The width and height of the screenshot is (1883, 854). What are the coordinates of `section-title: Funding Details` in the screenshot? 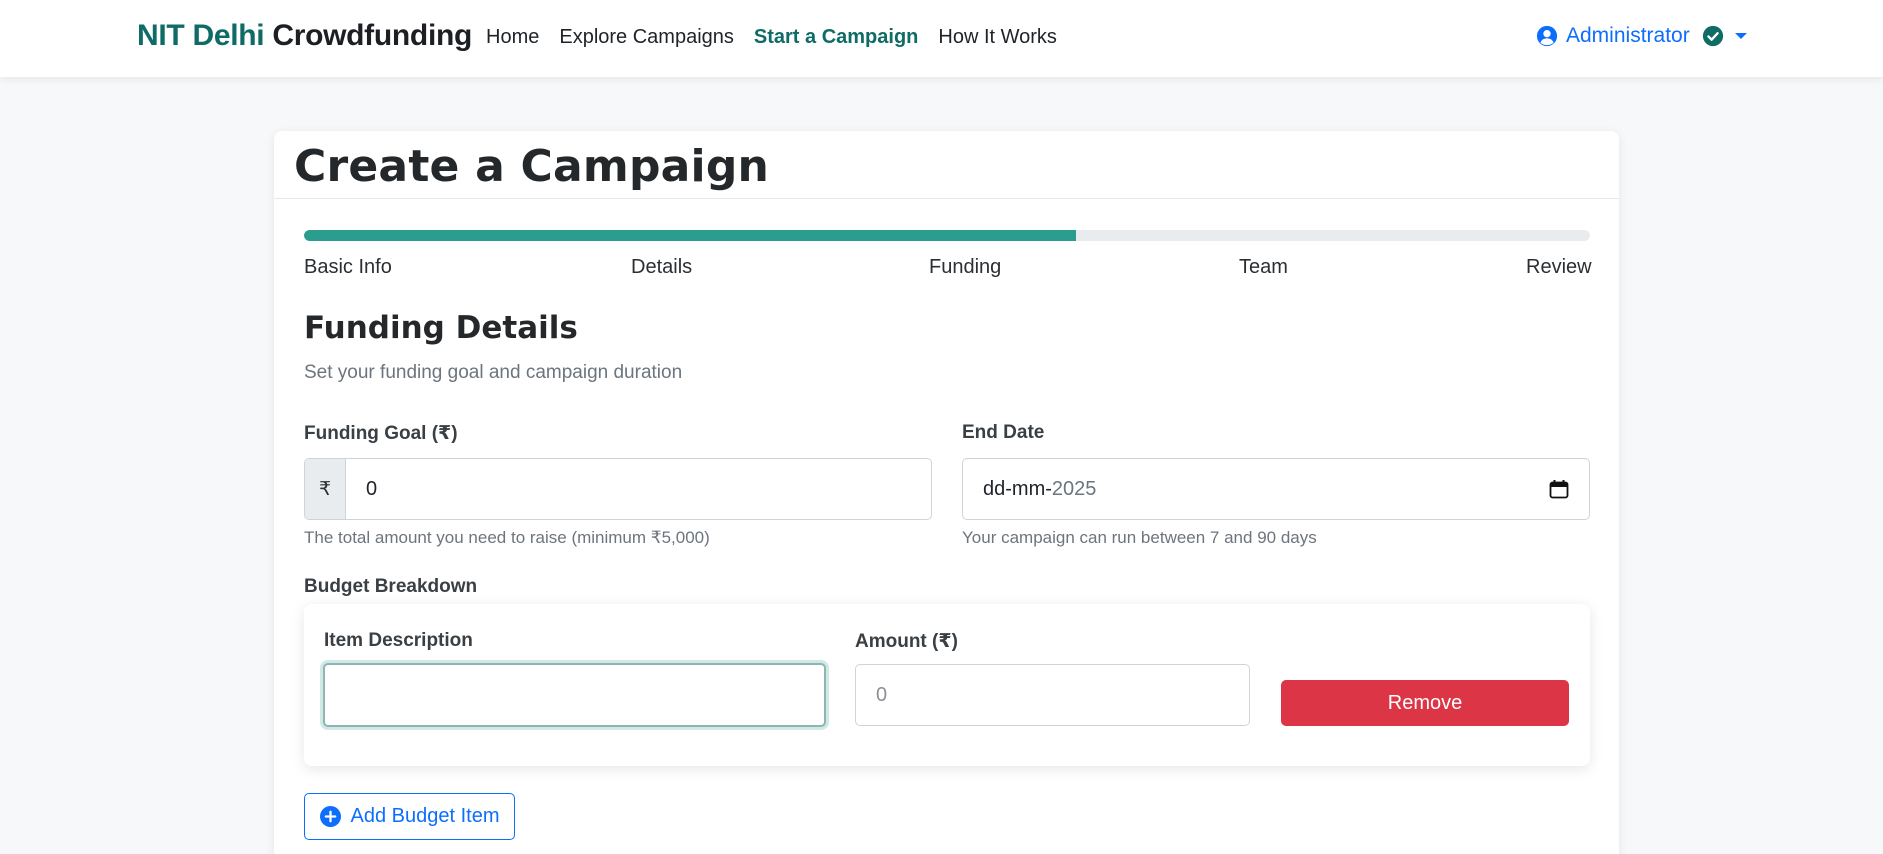 It's located at (441, 328).